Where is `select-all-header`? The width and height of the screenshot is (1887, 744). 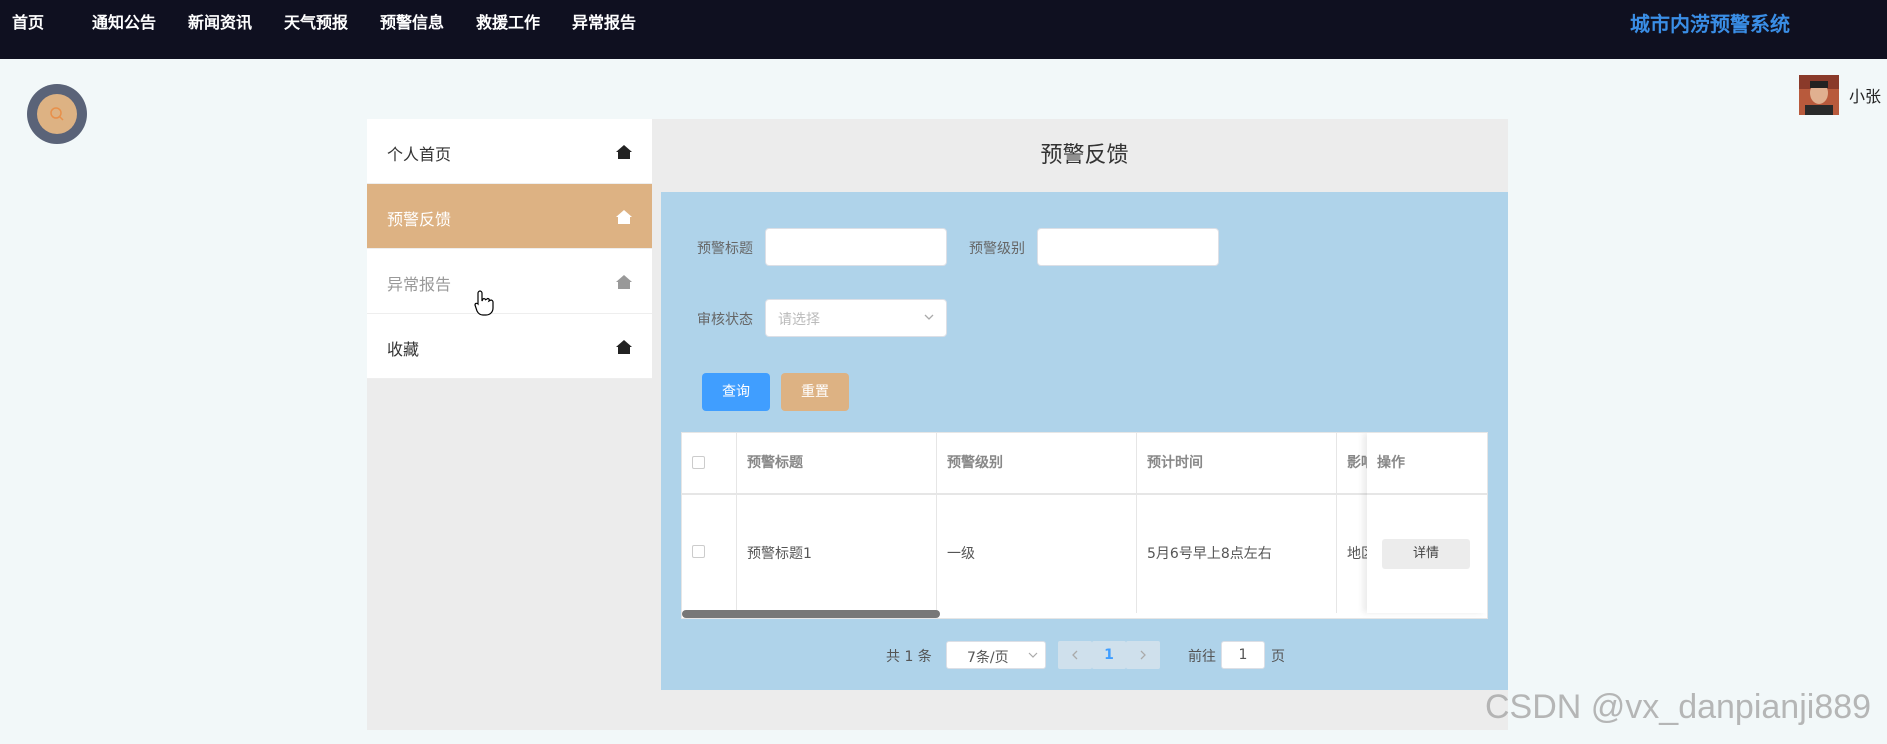
select-all-header is located at coordinates (709, 463).